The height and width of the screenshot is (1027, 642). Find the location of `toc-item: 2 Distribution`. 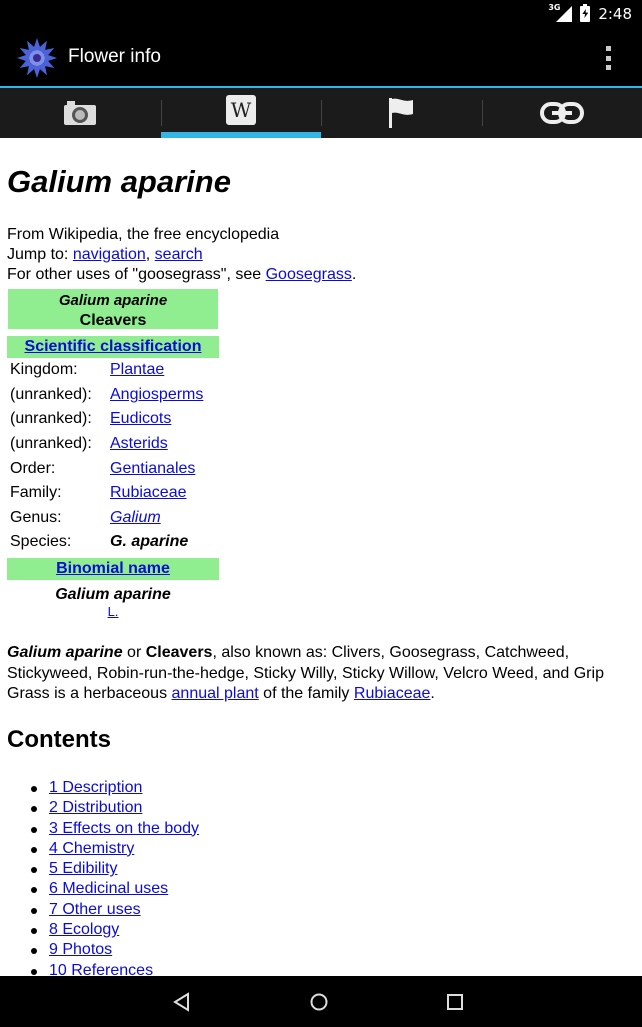

toc-item: 2 Distribution is located at coordinates (114, 808).